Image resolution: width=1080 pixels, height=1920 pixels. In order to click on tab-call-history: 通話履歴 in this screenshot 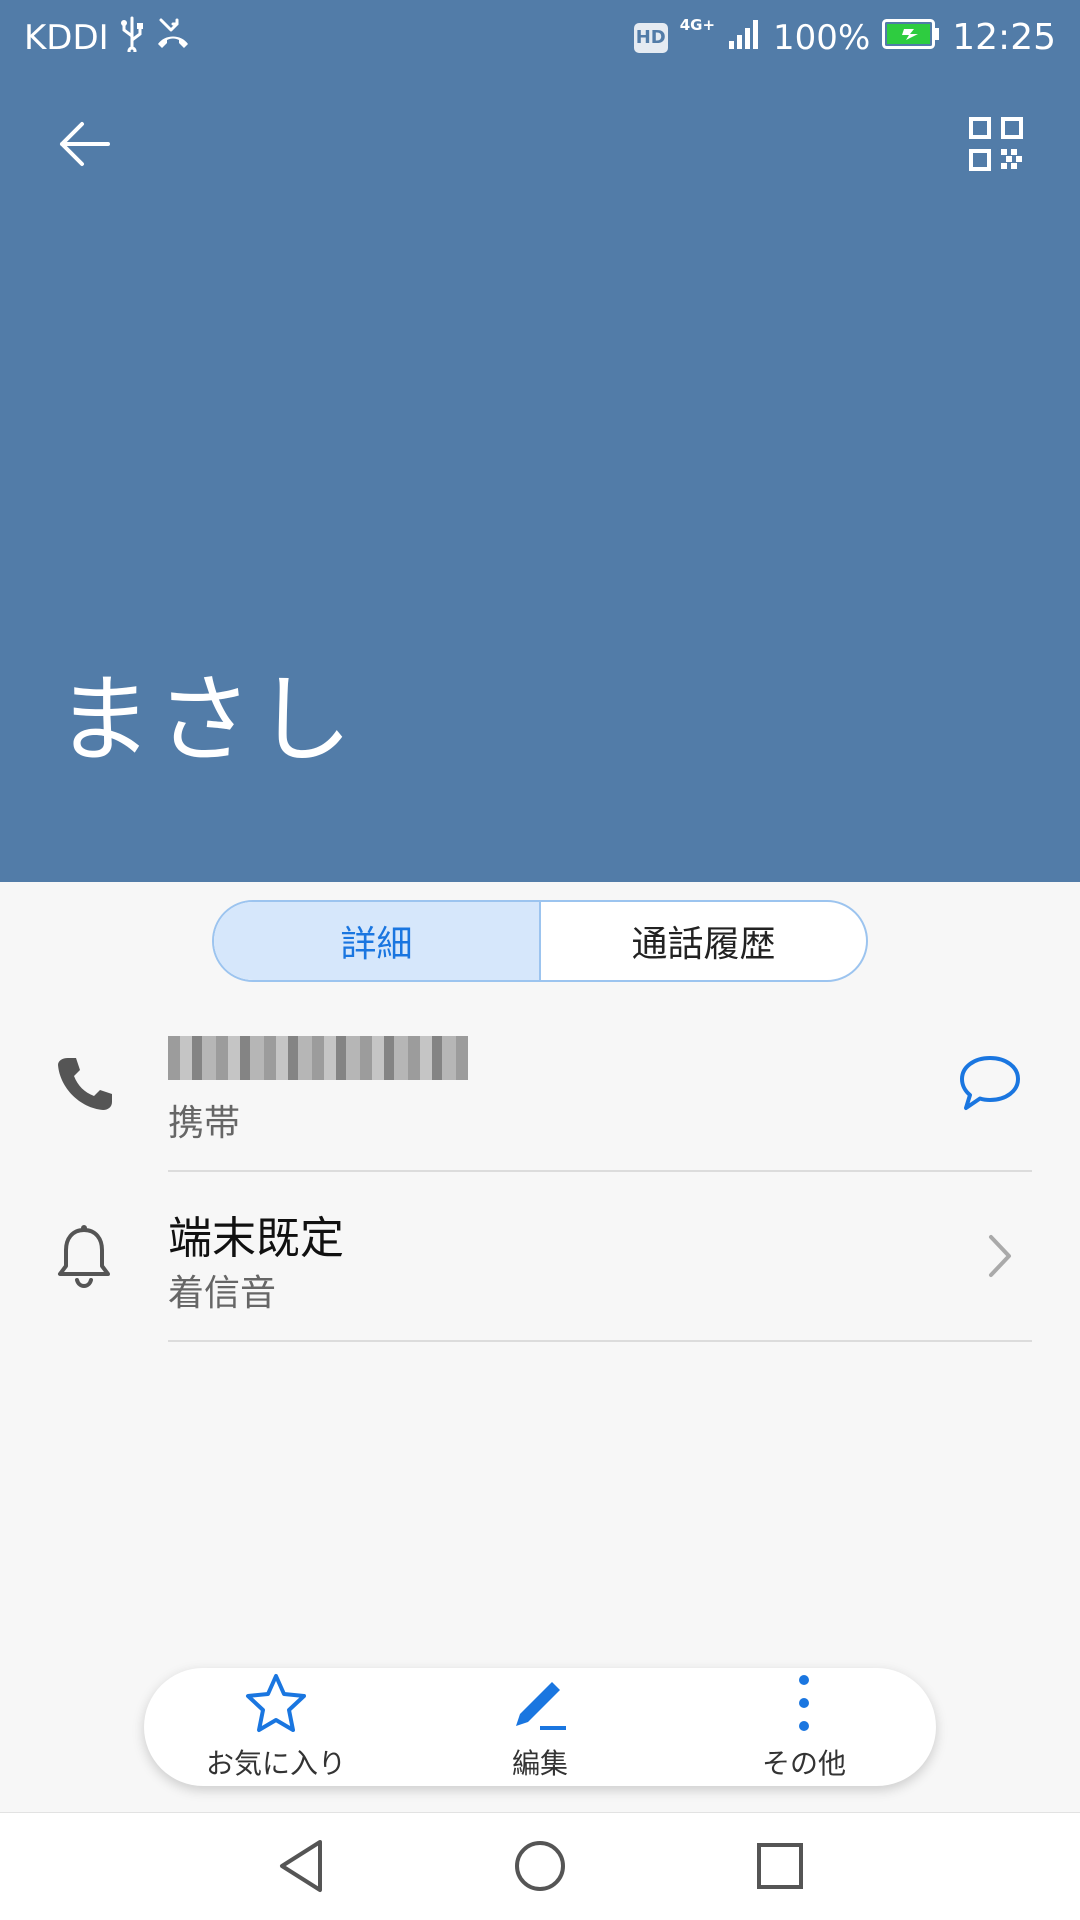, I will do `click(703, 941)`.